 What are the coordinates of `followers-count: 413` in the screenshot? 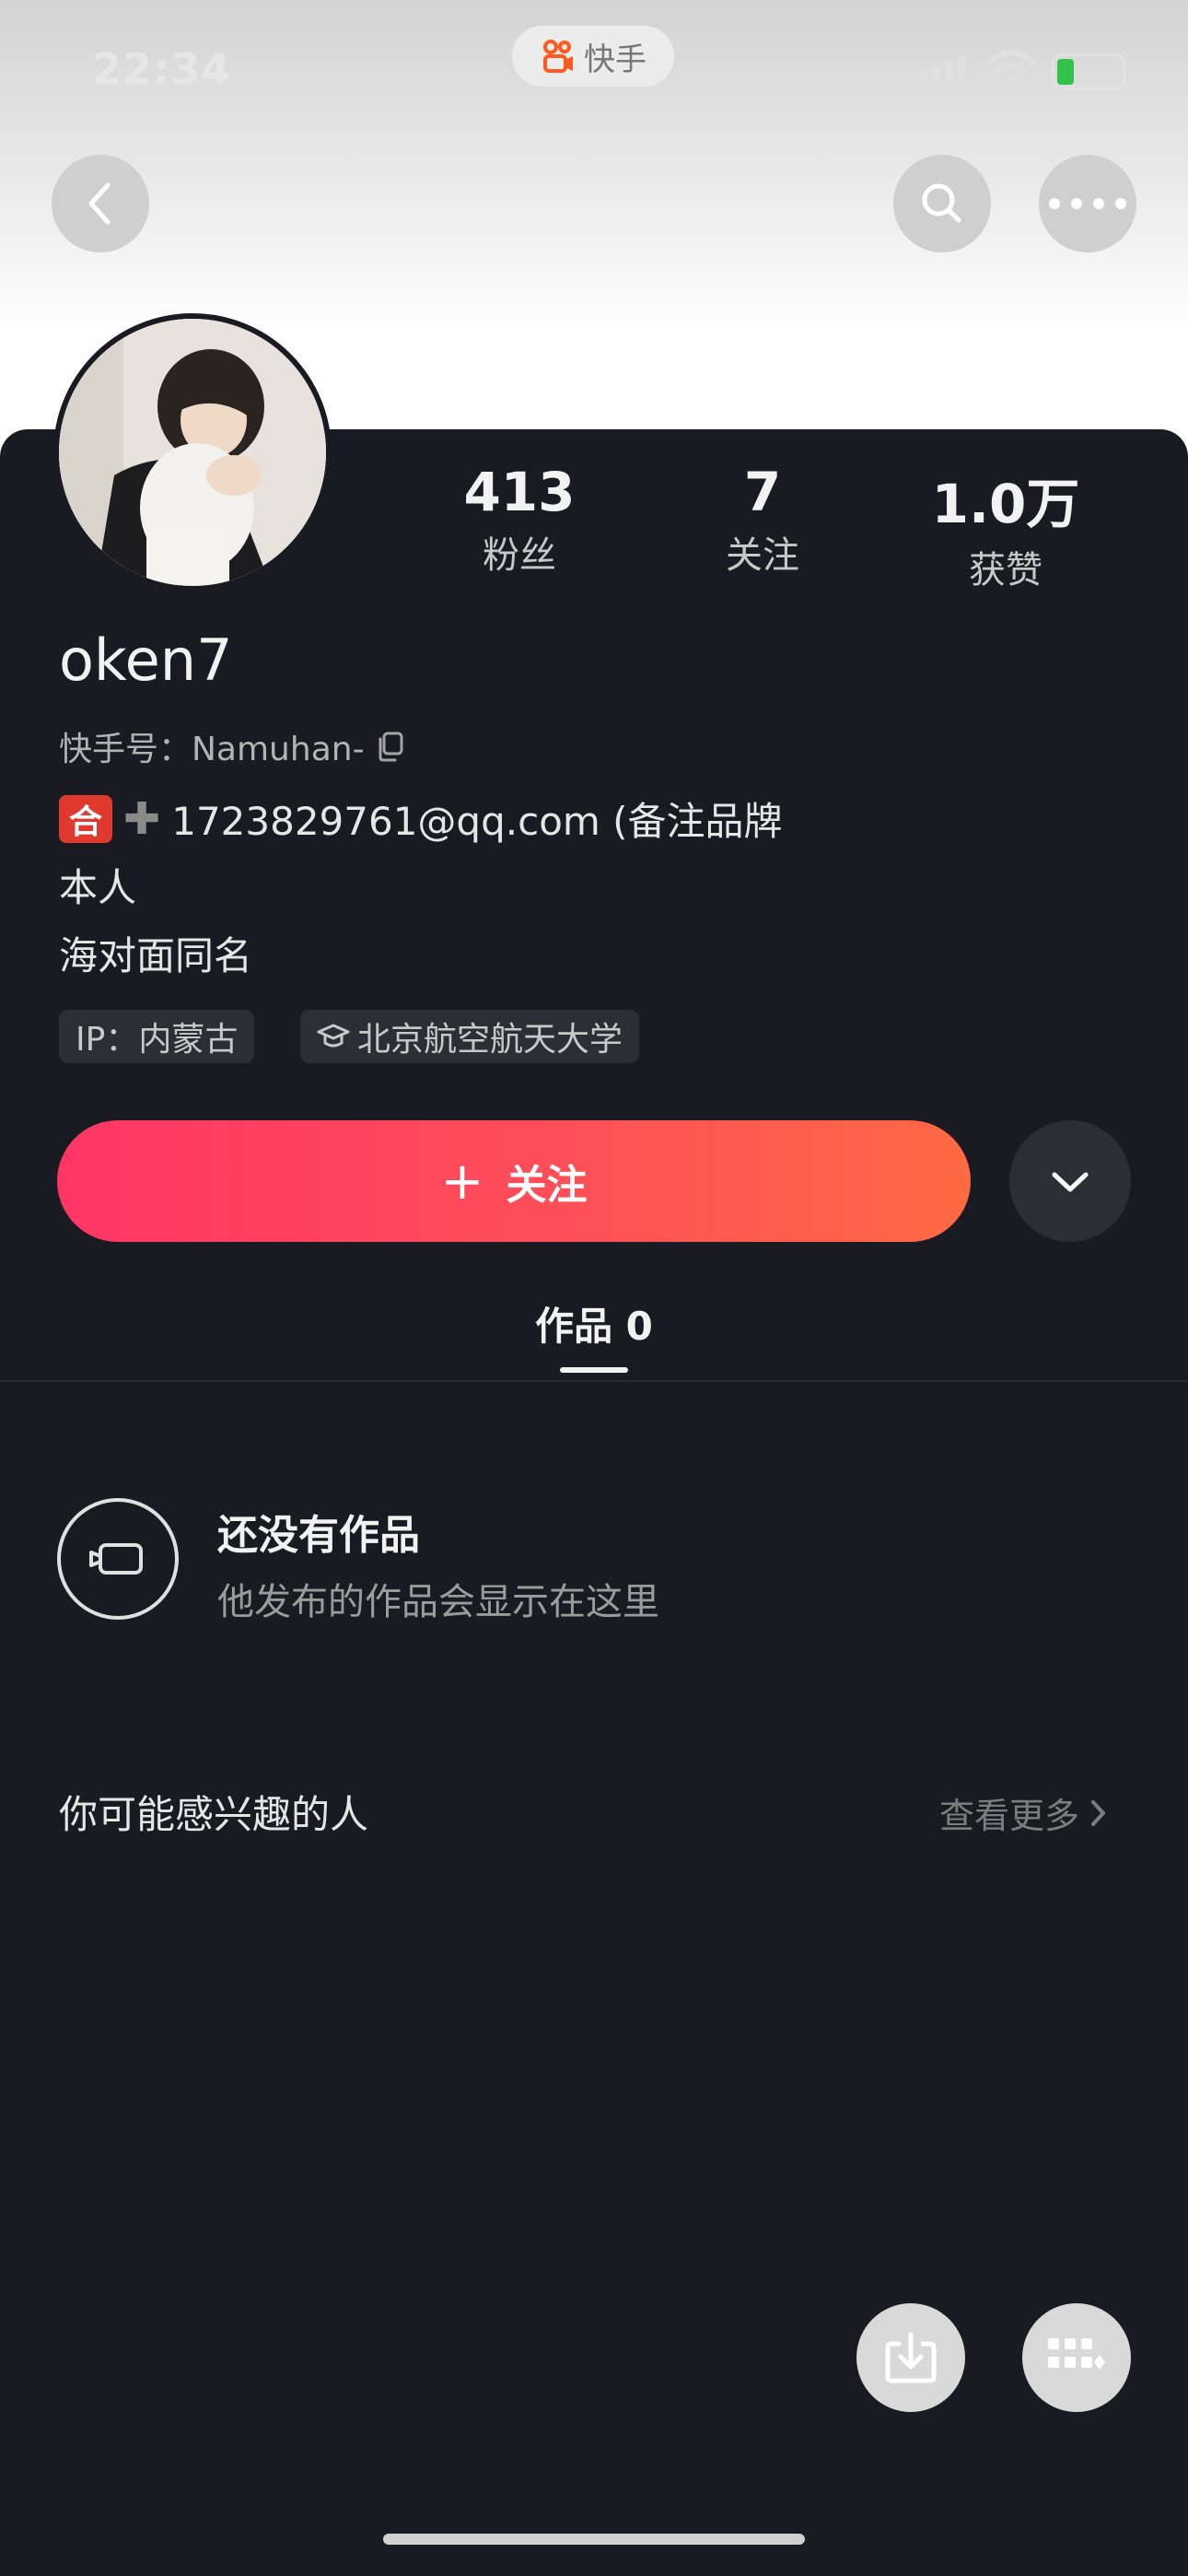 It's located at (519, 492).